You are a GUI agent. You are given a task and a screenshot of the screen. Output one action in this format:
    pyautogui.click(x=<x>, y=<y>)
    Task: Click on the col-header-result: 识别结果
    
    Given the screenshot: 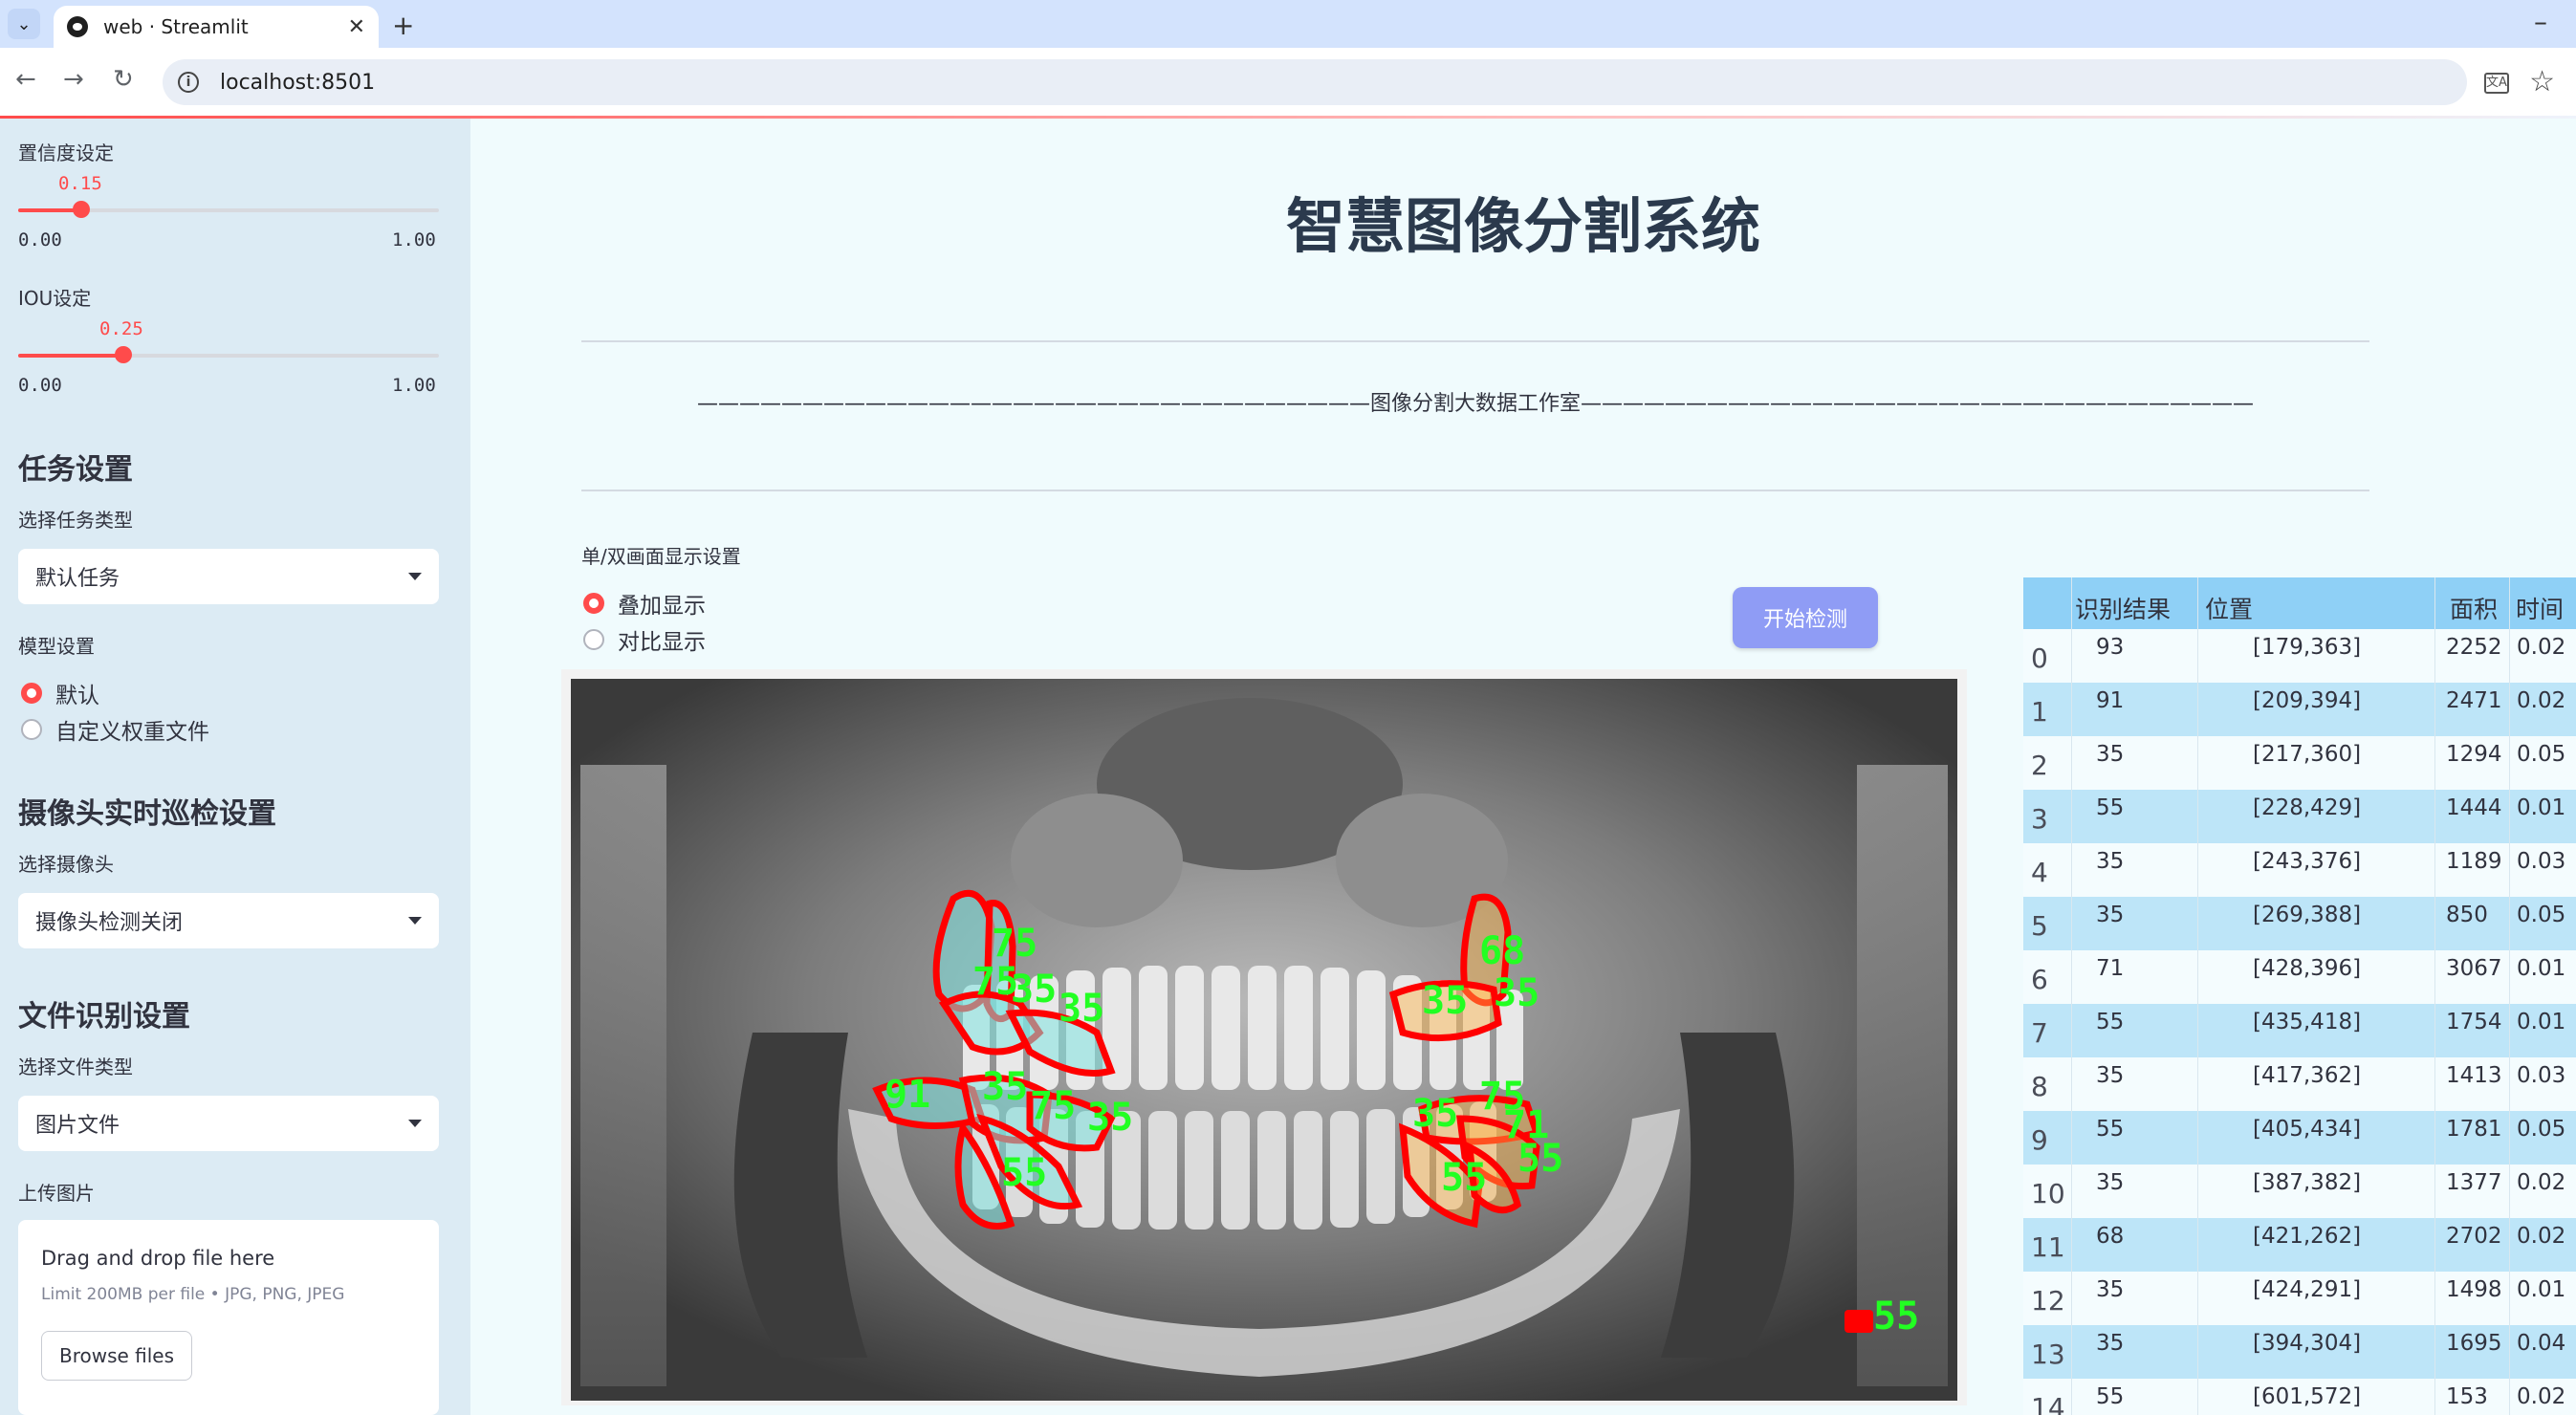 What is the action you would take?
    pyautogui.click(x=2123, y=608)
    